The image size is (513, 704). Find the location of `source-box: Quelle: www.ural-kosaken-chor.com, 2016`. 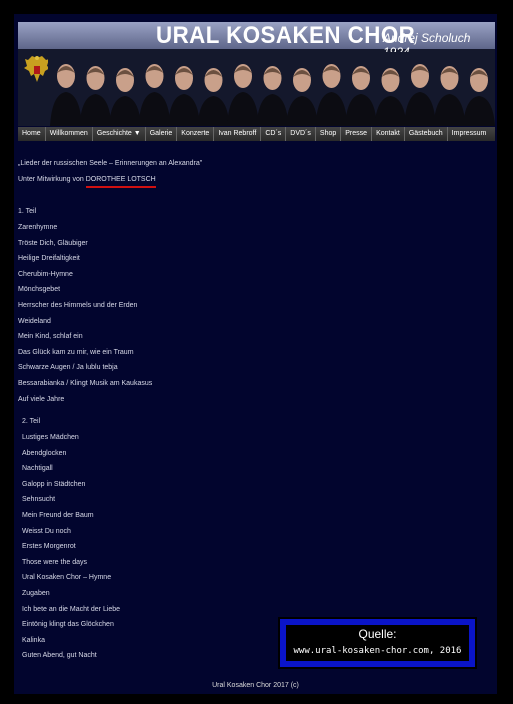

source-box: Quelle: www.ural-kosaken-chor.com, 2016 is located at coordinates (377, 643).